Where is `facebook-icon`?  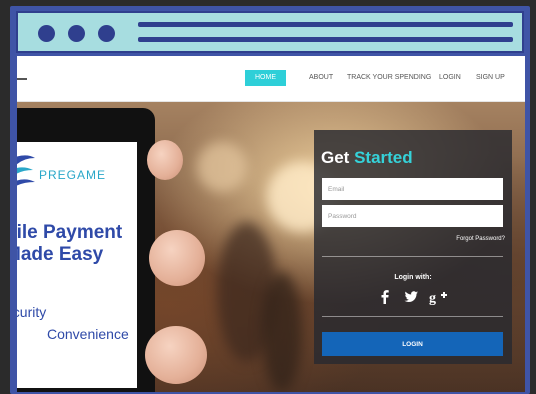 facebook-icon is located at coordinates (385, 297).